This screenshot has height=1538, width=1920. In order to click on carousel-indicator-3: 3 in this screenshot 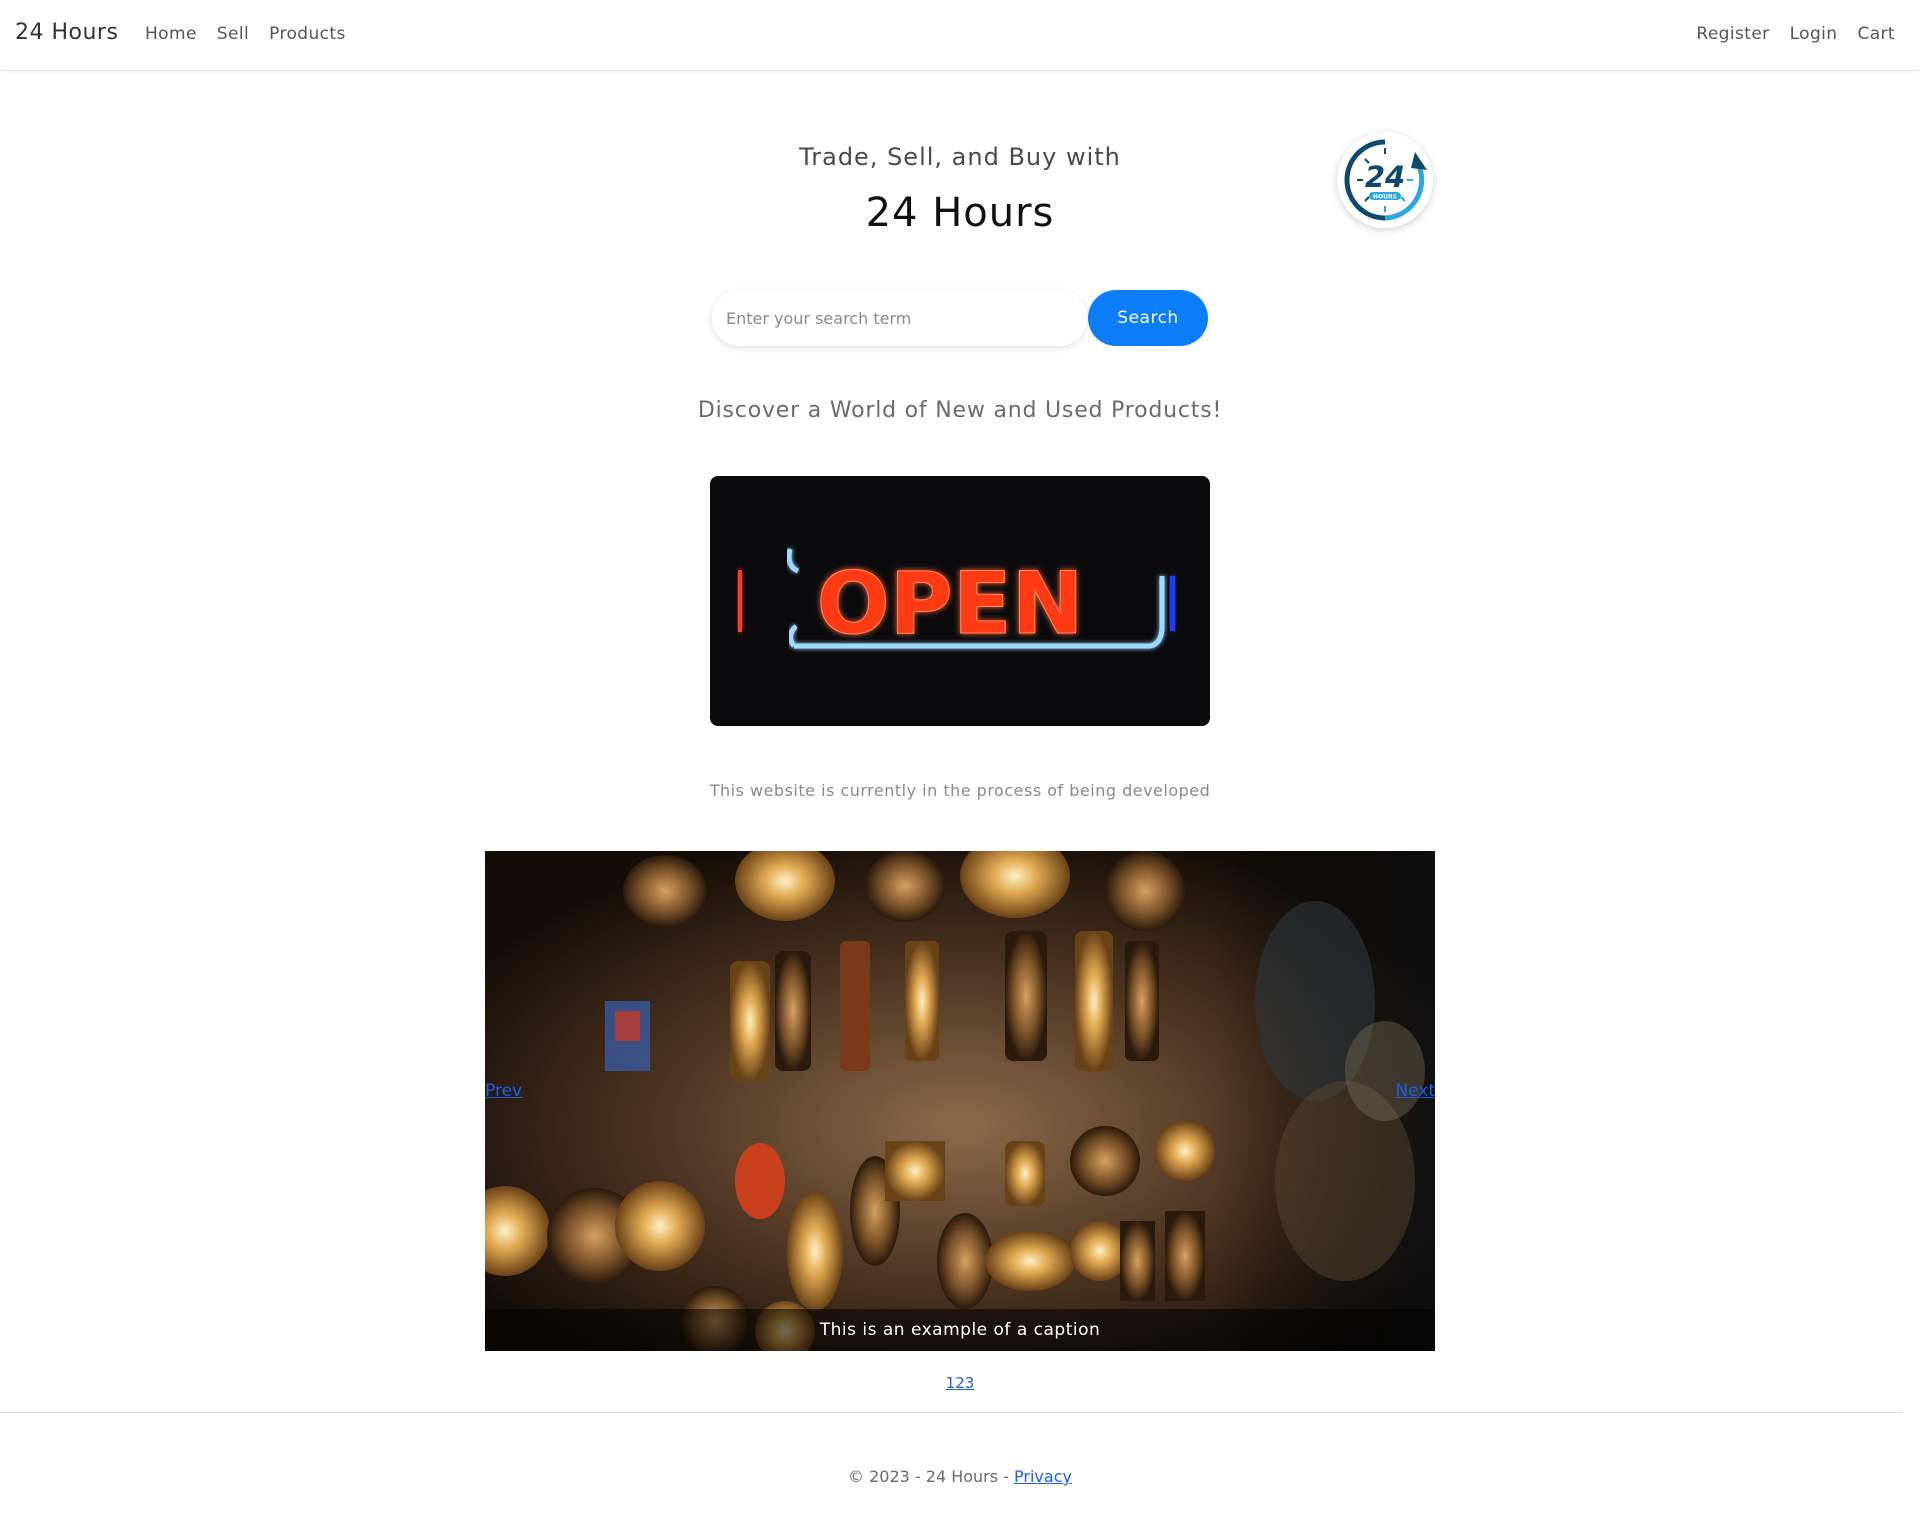, I will do `click(970, 1383)`.